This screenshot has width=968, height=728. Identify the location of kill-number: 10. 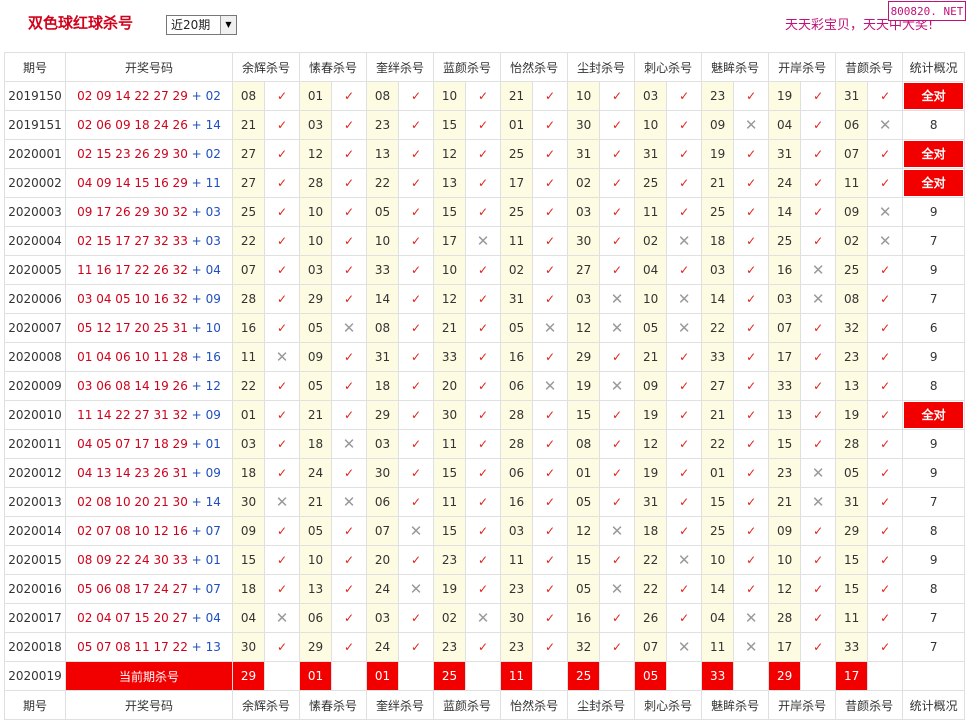
(316, 560).